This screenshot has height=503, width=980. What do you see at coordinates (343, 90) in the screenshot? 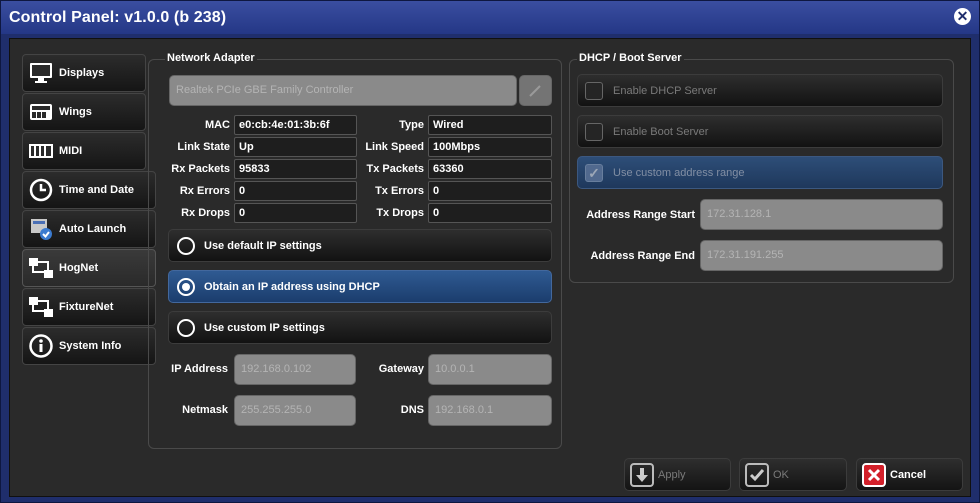
I see `adapter-select: Realtek PCIe GBE Family Controller` at bounding box center [343, 90].